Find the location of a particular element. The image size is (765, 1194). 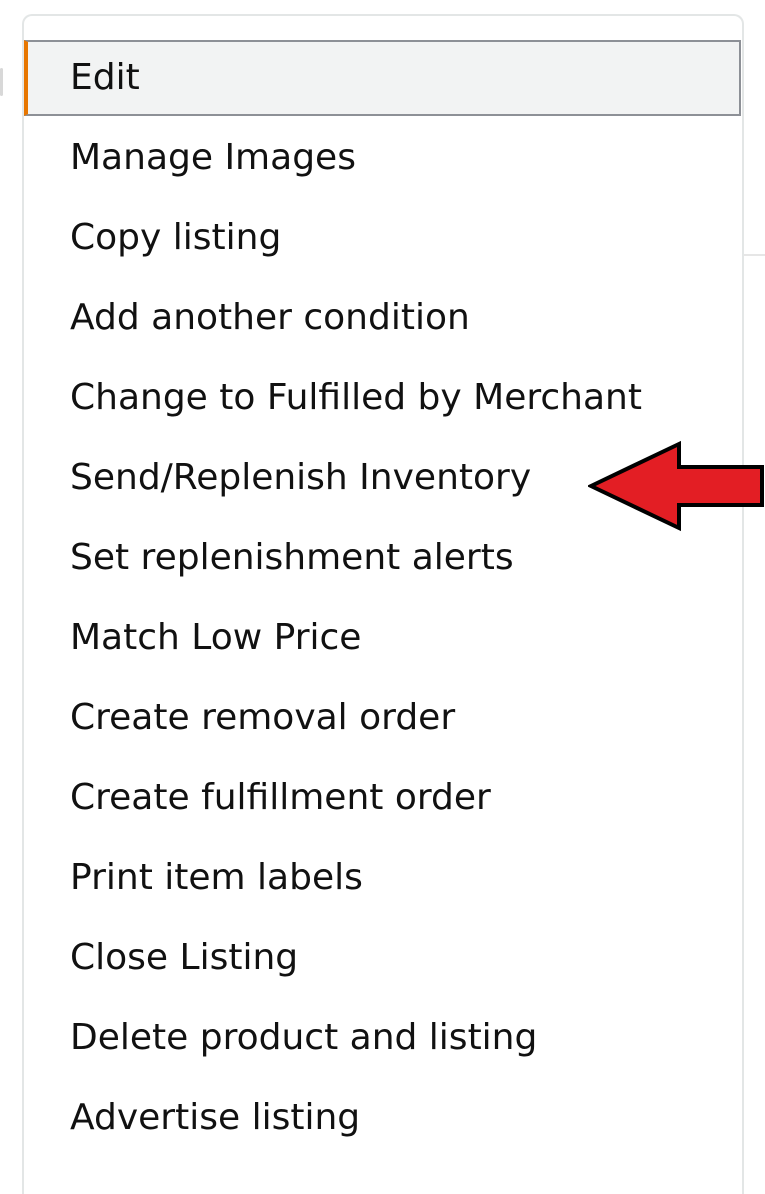

menu-item-create-removal-order: Create removal order is located at coordinates (382, 718).